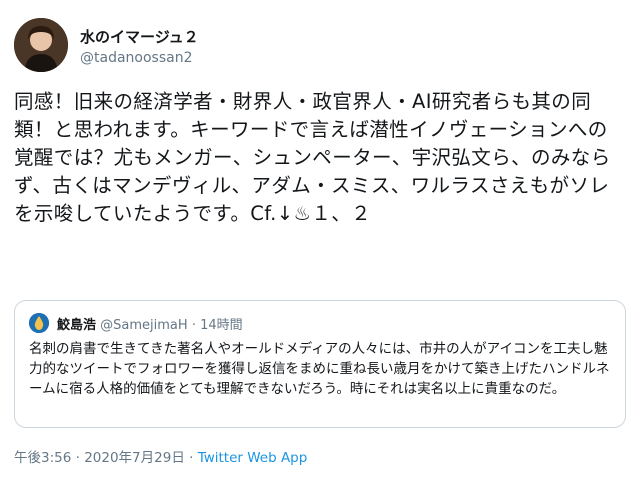 Image resolution: width=640 pixels, height=480 pixels. I want to click on avatar-image, so click(41, 45).